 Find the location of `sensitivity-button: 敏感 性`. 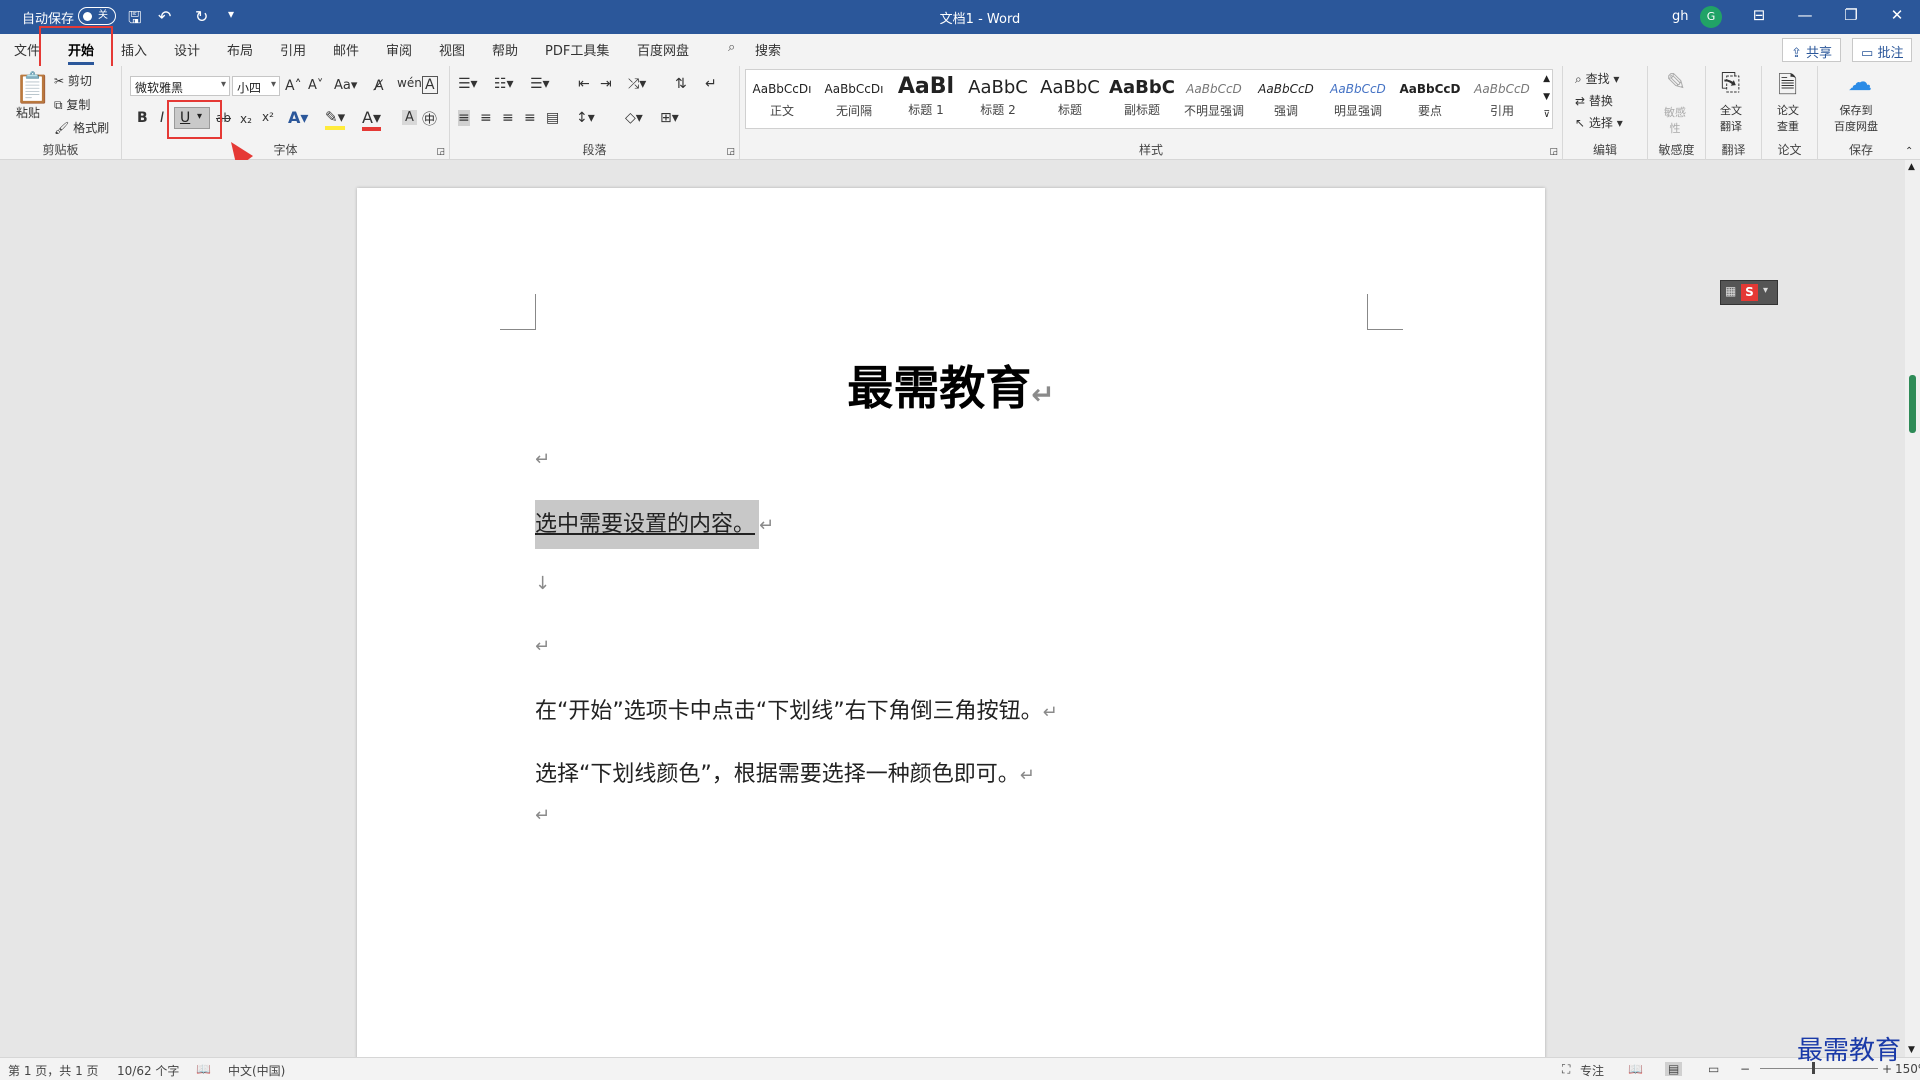

sensitivity-button: 敏感 性 is located at coordinates (1675, 120).